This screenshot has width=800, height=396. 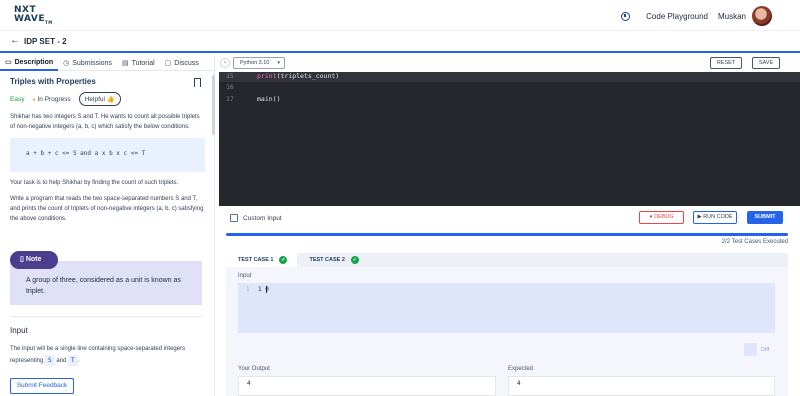 What do you see at coordinates (125, 63) in the screenshot?
I see `book-icon: ▤` at bounding box center [125, 63].